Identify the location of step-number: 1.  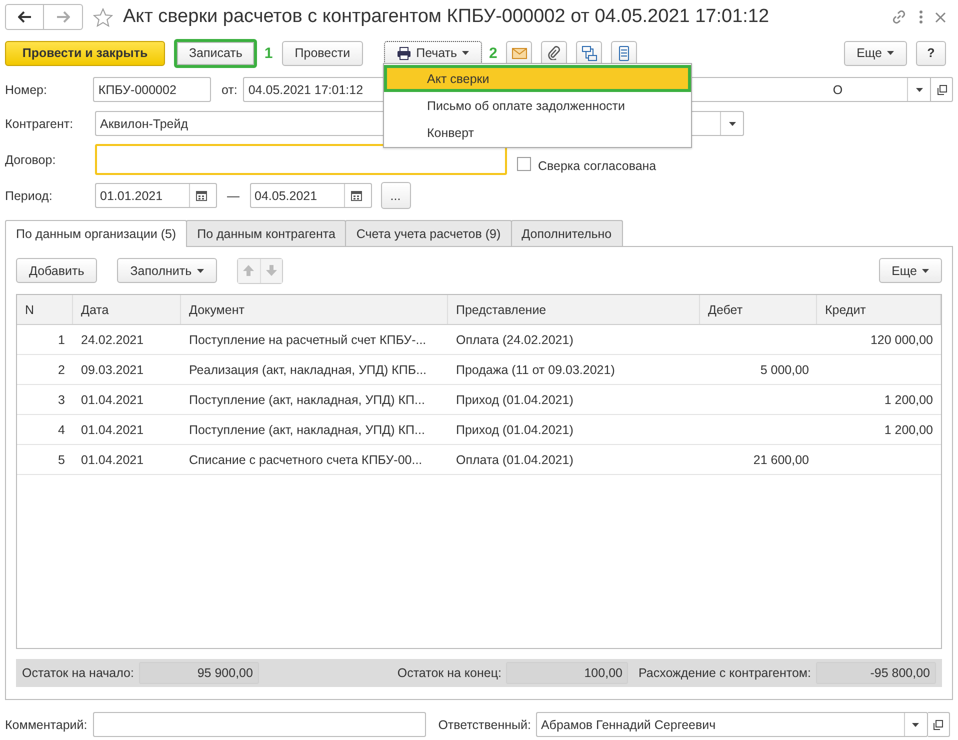
(268, 53).